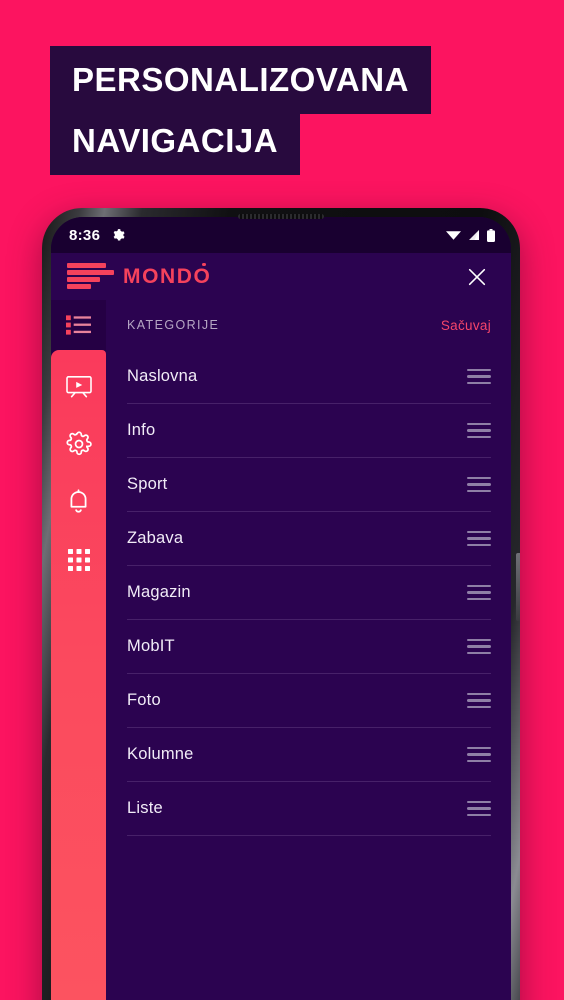 Image resolution: width=564 pixels, height=1000 pixels. I want to click on bell-icon, so click(78, 500).